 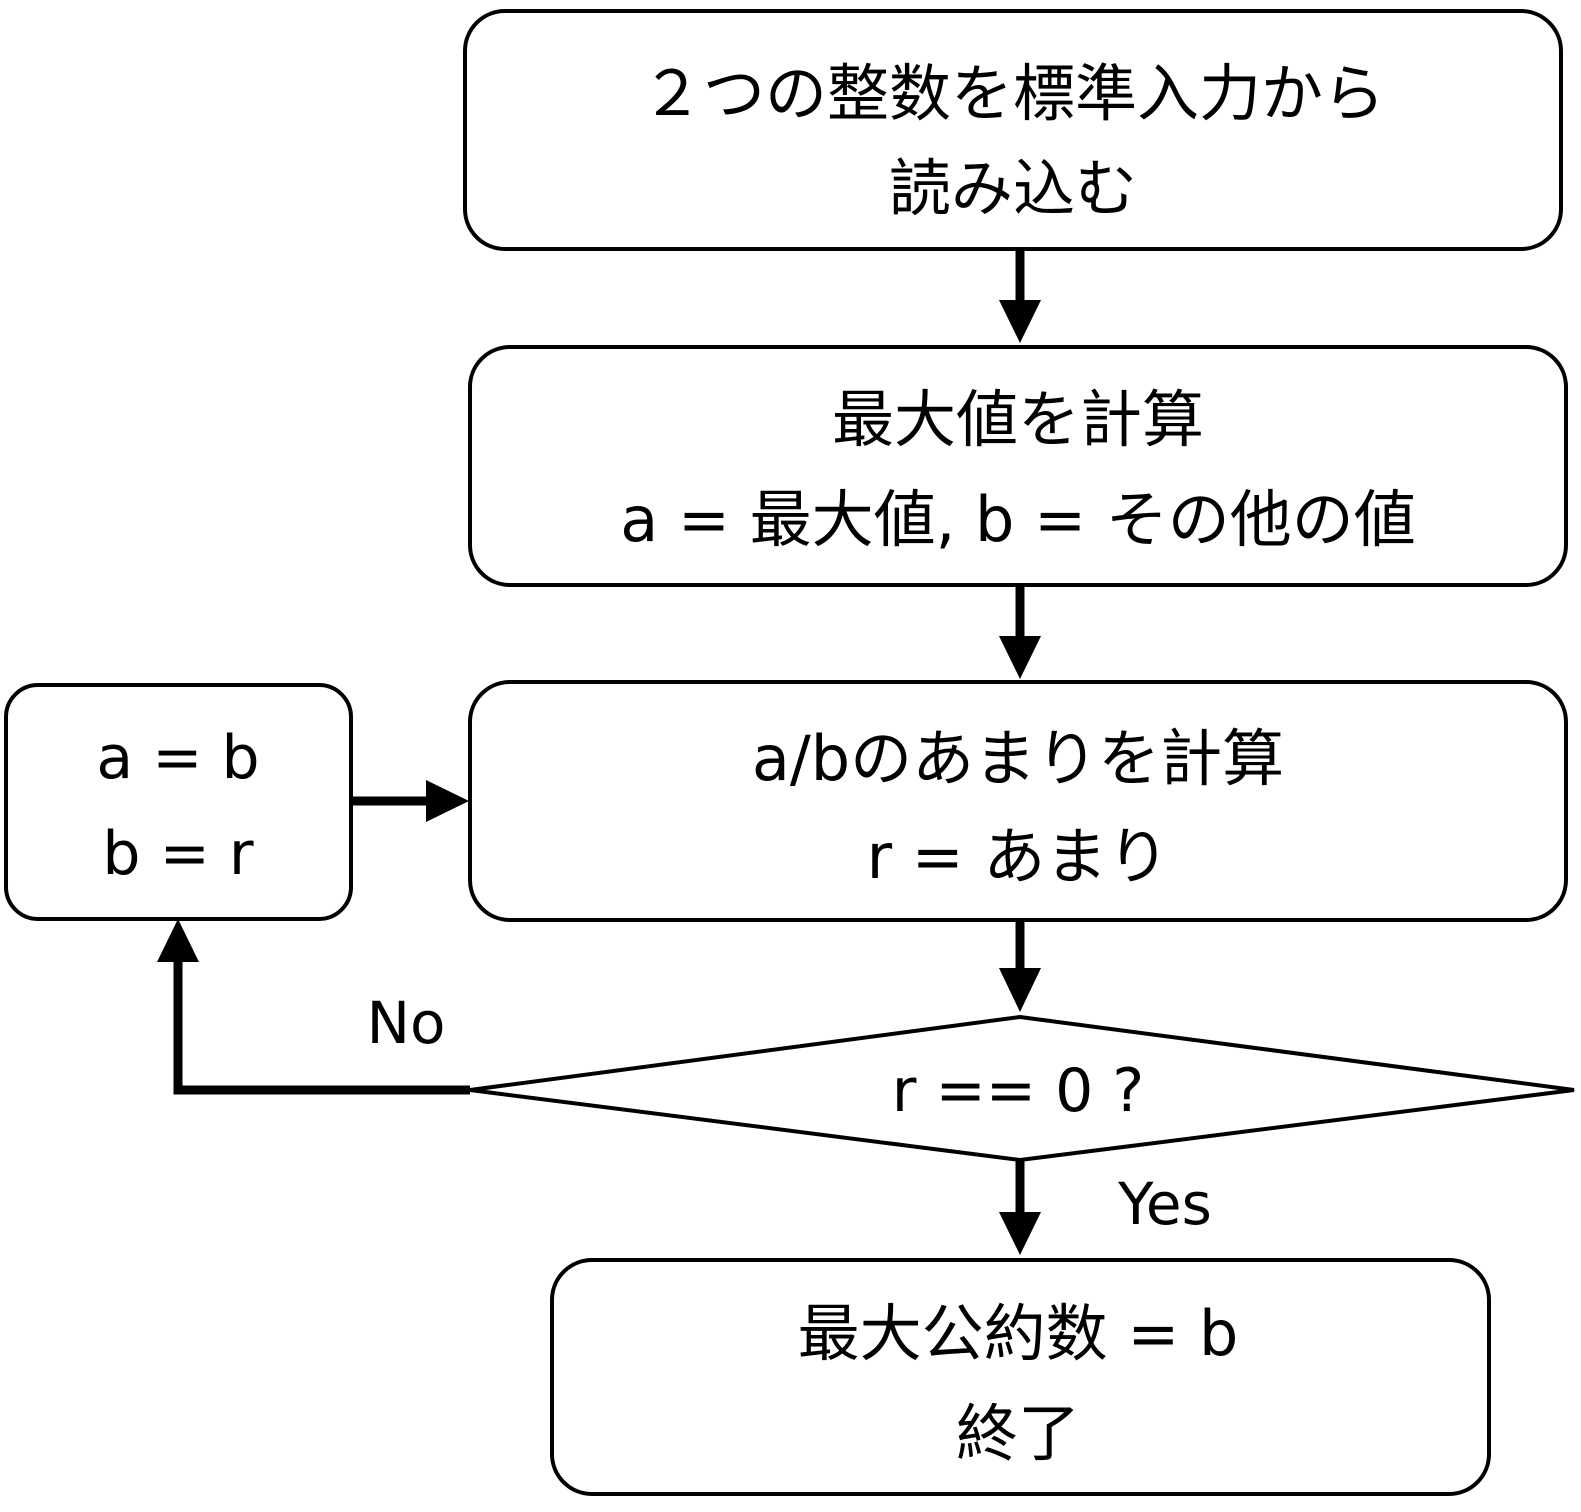 What do you see at coordinates (1018, 419) in the screenshot?
I see `max-node-line1: 最大値を計算` at bounding box center [1018, 419].